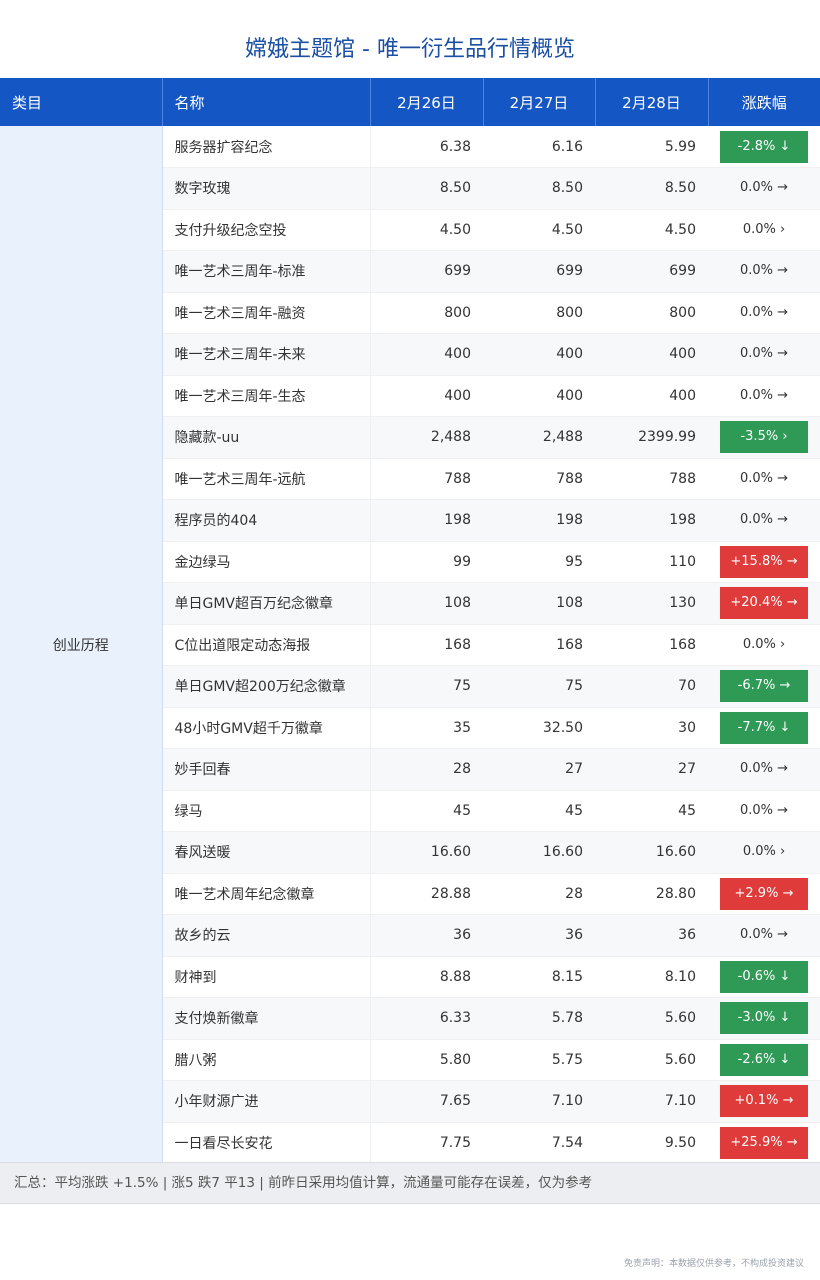 The image size is (820, 1280). What do you see at coordinates (426, 686) in the screenshot?
I see `price-date-1: 75` at bounding box center [426, 686].